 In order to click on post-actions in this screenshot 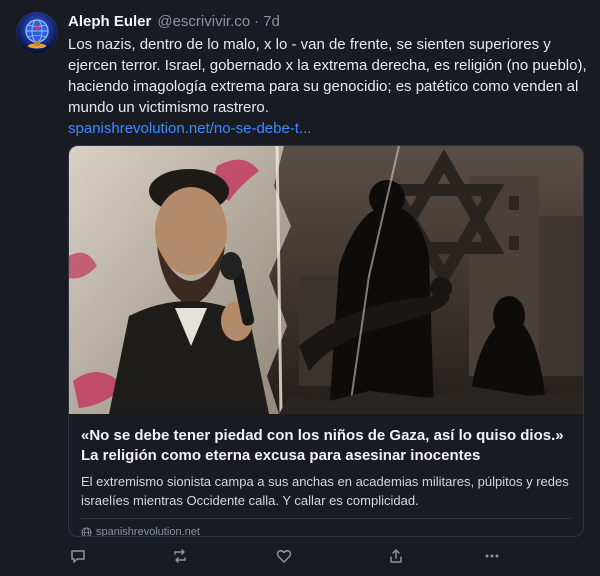, I will do `click(288, 556)`.